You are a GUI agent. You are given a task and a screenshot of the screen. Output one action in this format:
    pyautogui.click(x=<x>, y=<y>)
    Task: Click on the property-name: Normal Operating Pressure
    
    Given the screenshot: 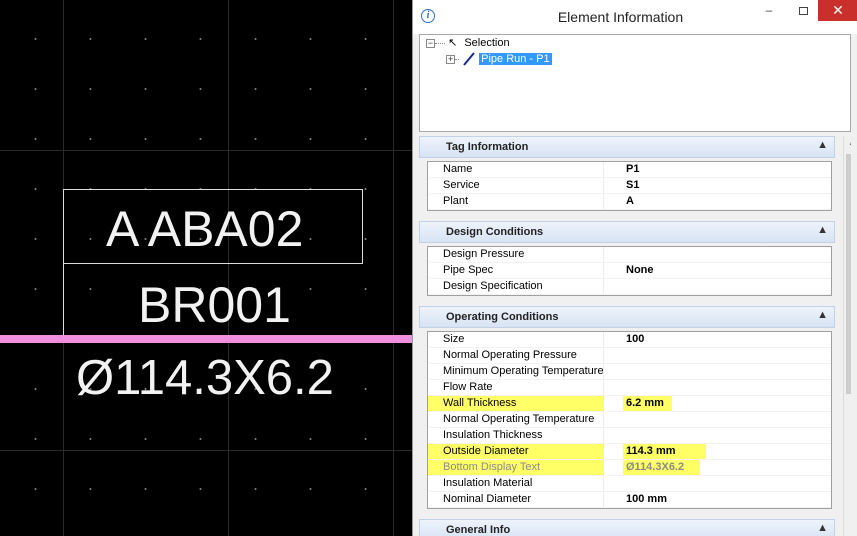 What is the action you would take?
    pyautogui.click(x=516, y=355)
    